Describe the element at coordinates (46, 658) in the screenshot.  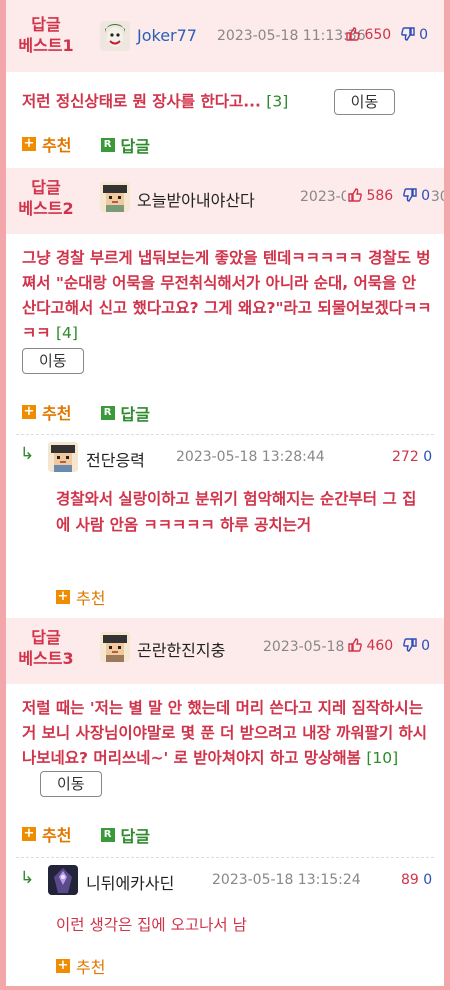
I see `best-badge-rank: 베스트3` at that location.